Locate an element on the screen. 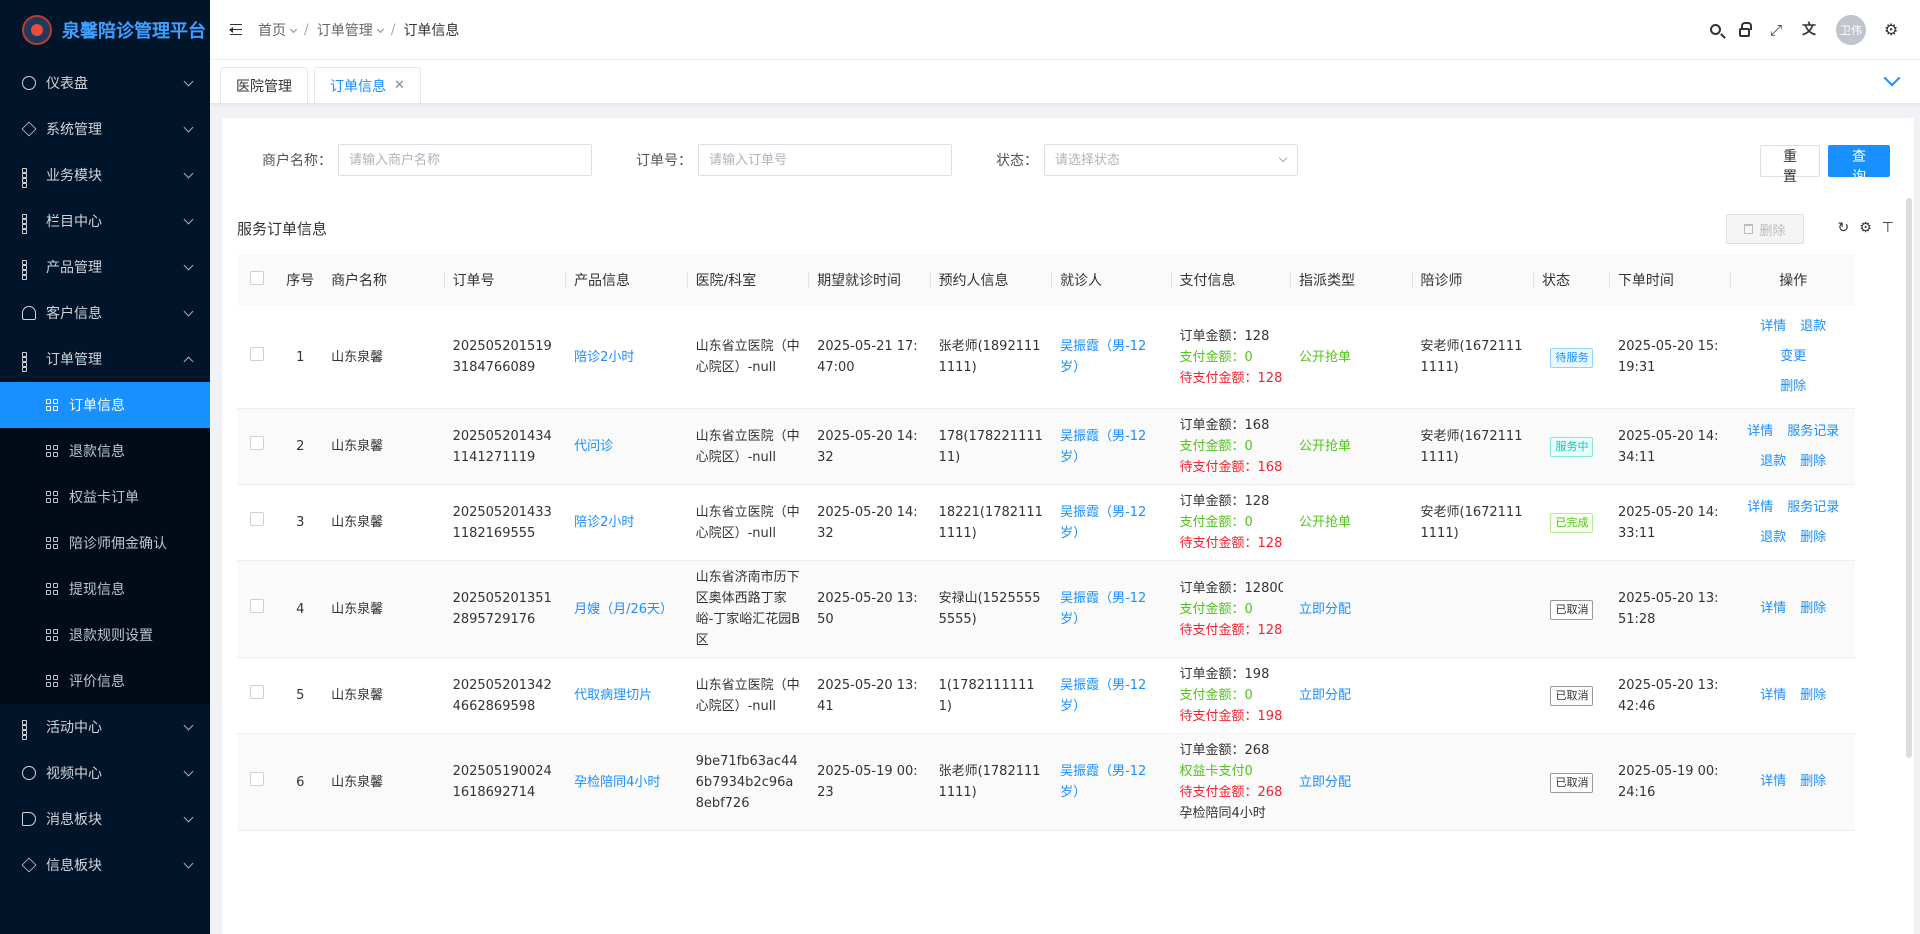 The height and width of the screenshot is (934, 1920). scrollbar is located at coordinates (1909, 478).